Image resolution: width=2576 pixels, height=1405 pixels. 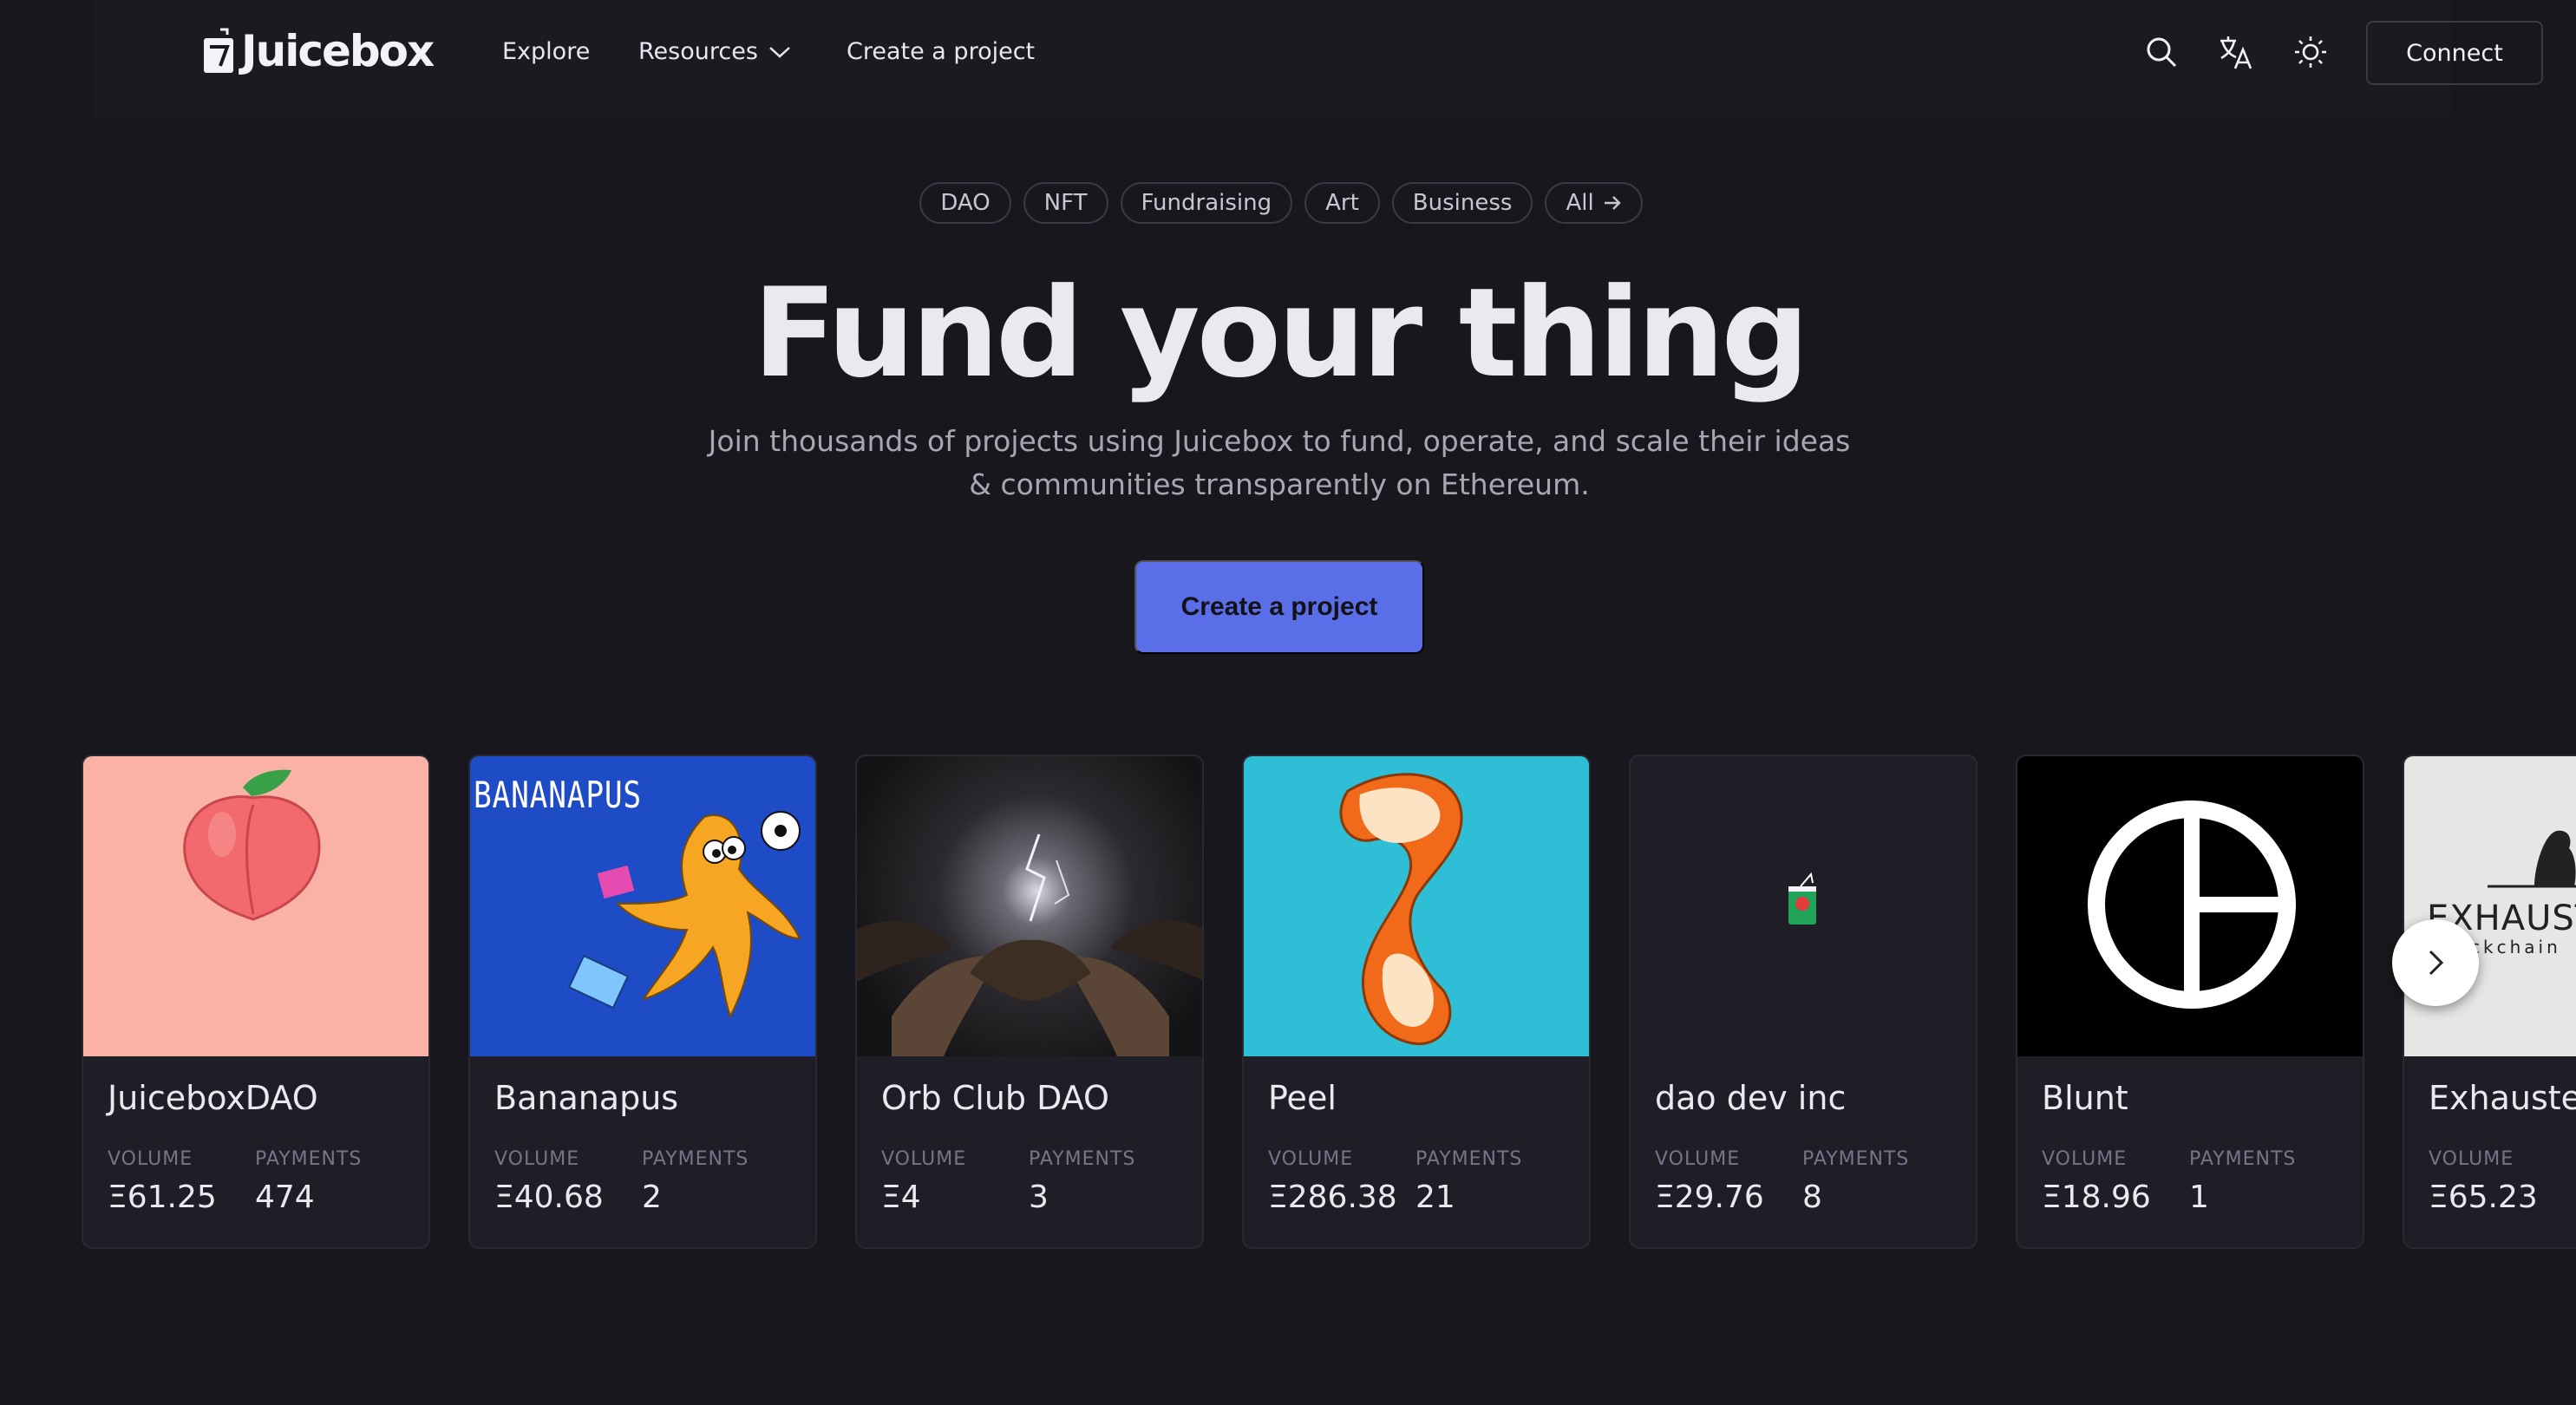 I want to click on nav-create-project-link: Create a project, so click(x=941, y=52).